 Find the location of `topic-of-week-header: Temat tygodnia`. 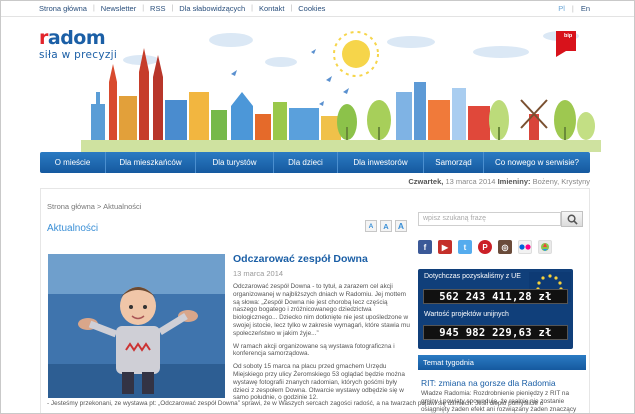

topic-of-week-header: Temat tygodnia is located at coordinates (502, 362).